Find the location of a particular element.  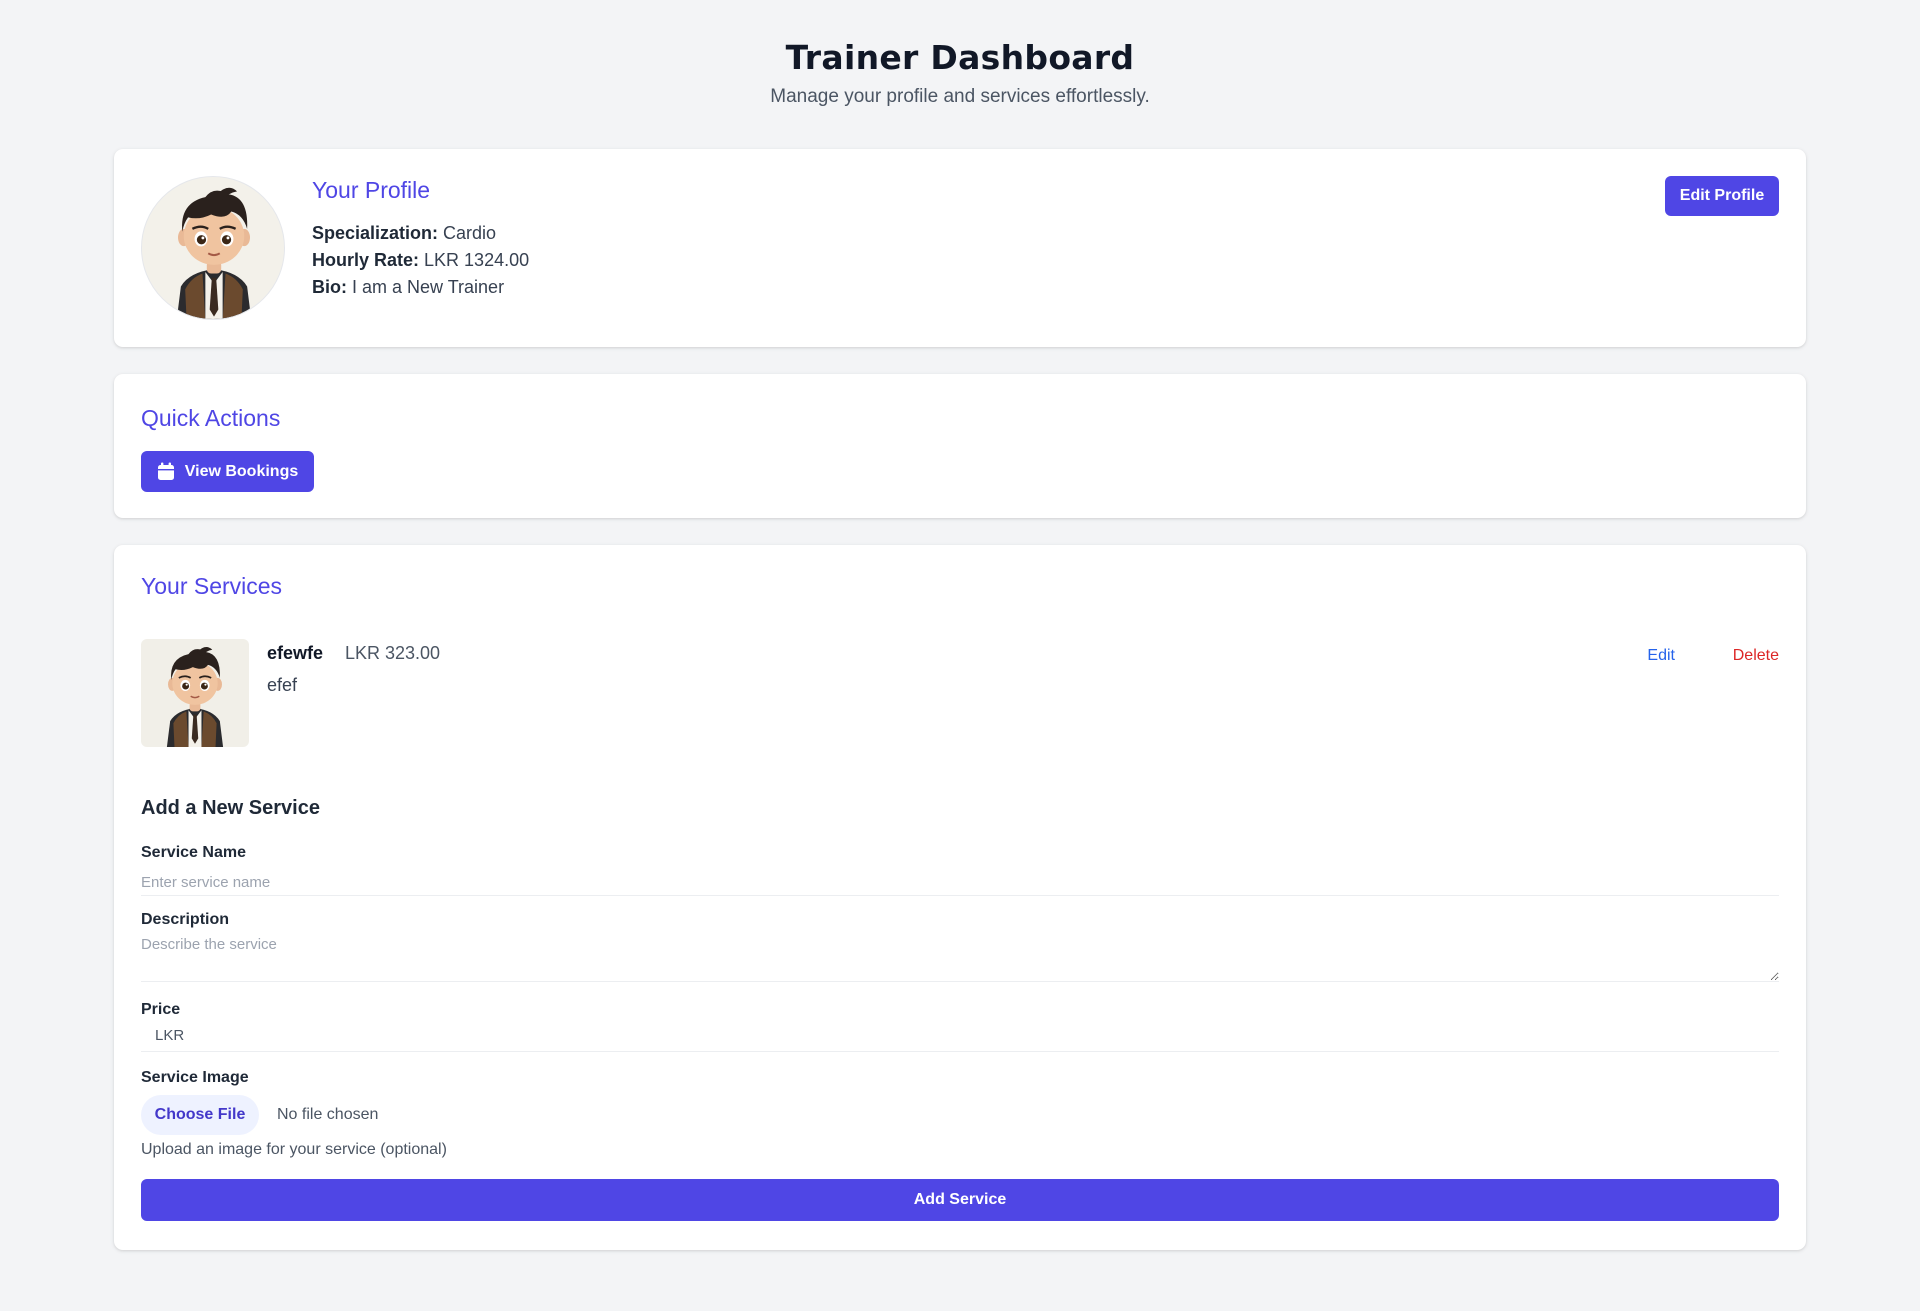

service-item: efewfe LKR 323.00 efef Edit Delete is located at coordinates (960, 693).